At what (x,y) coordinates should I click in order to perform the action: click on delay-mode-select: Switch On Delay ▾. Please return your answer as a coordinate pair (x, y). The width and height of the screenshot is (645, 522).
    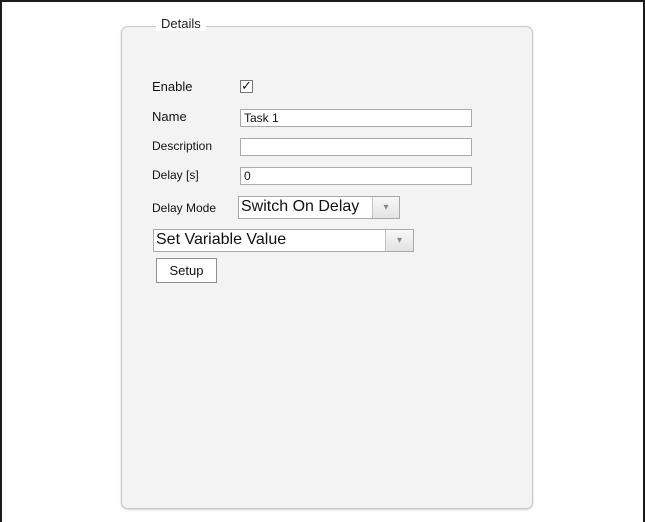
    Looking at the image, I should click on (319, 207).